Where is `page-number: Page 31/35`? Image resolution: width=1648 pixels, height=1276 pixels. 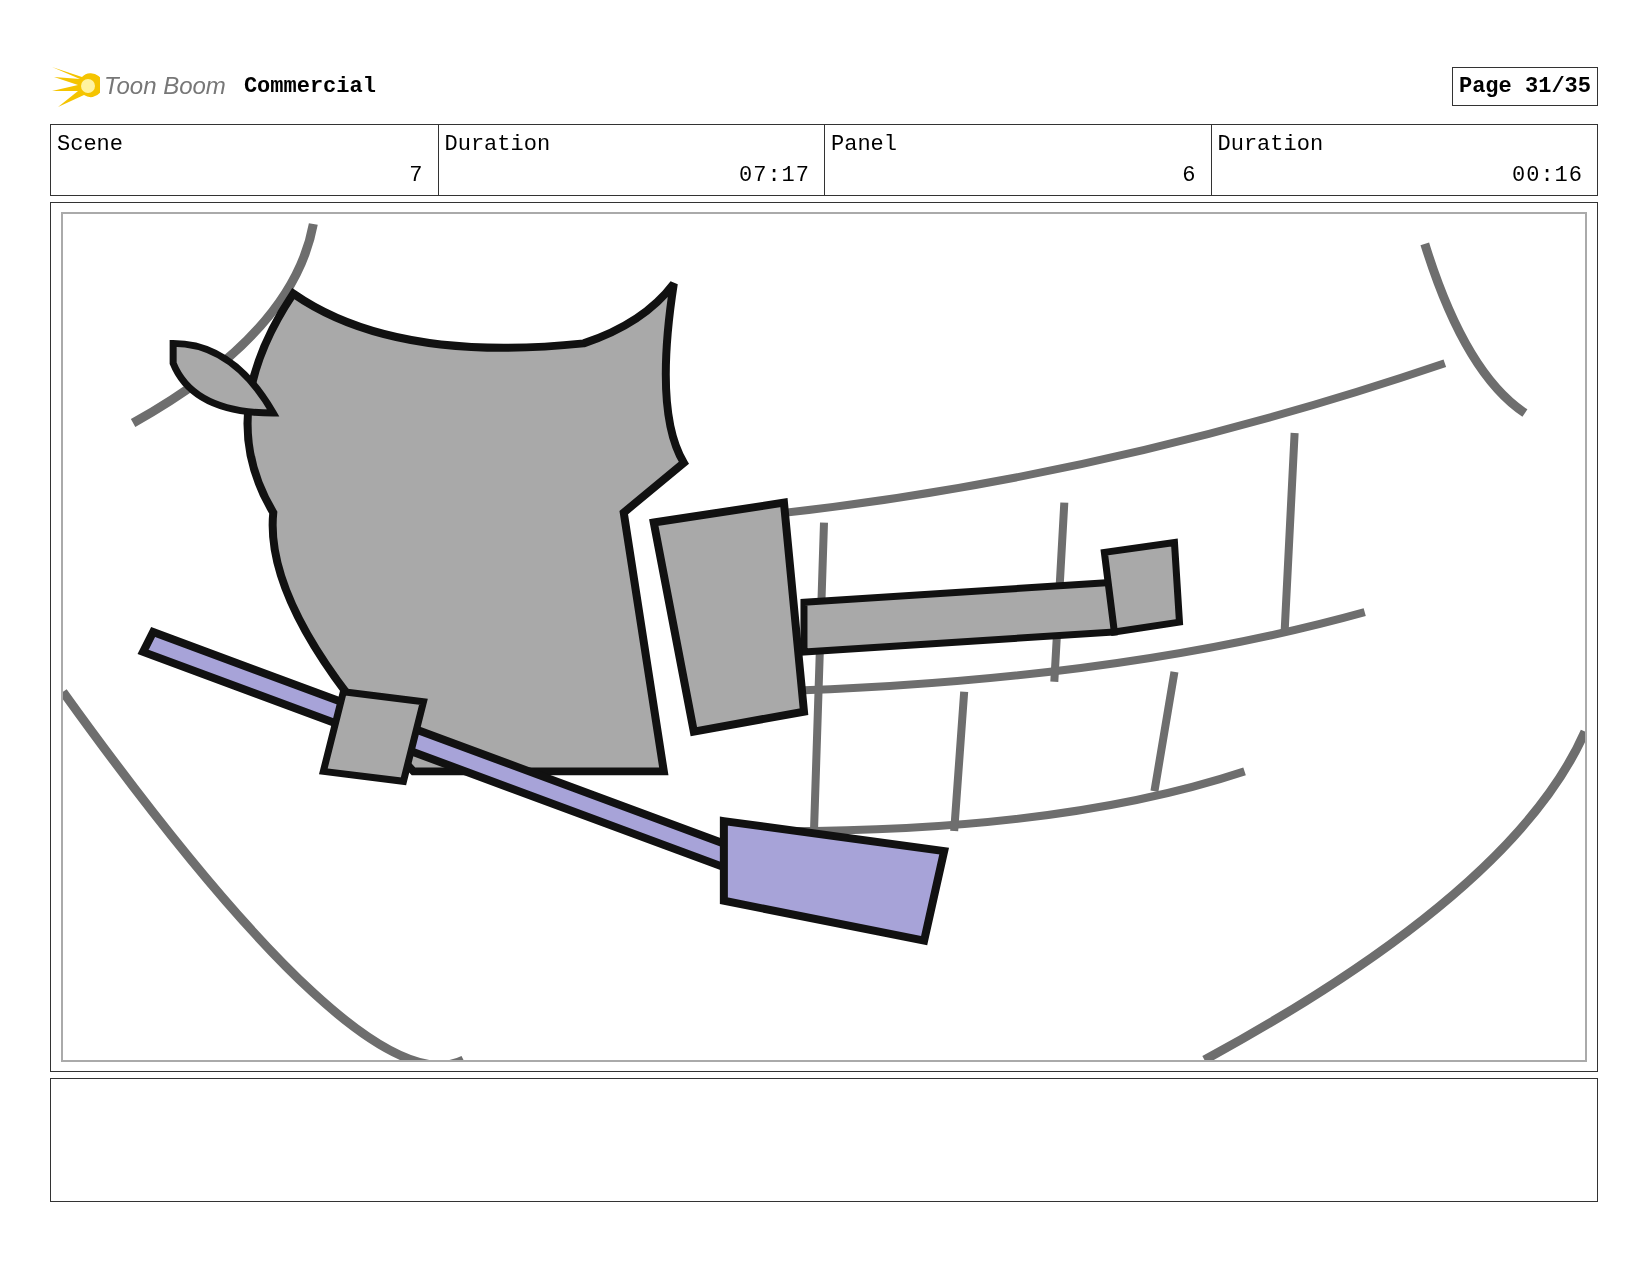 page-number: Page 31/35 is located at coordinates (1524, 86).